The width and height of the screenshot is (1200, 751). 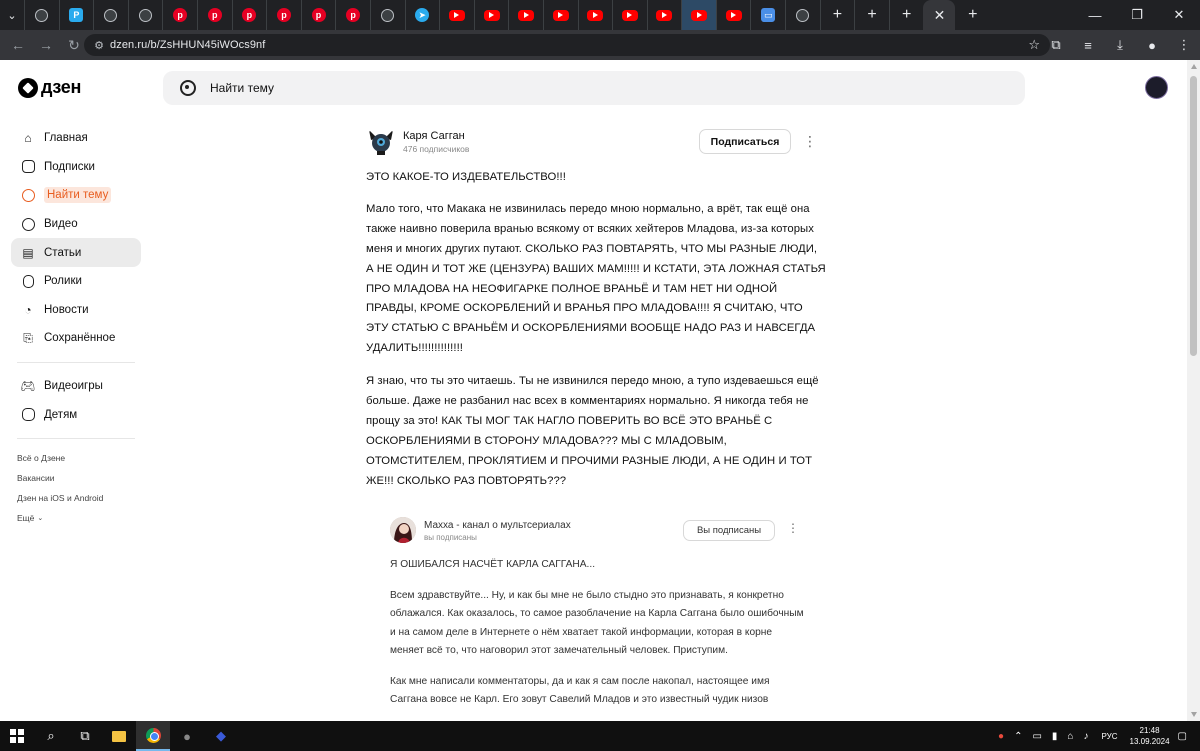 I want to click on search-placeholder: Найти тему, so click(x=242, y=88).